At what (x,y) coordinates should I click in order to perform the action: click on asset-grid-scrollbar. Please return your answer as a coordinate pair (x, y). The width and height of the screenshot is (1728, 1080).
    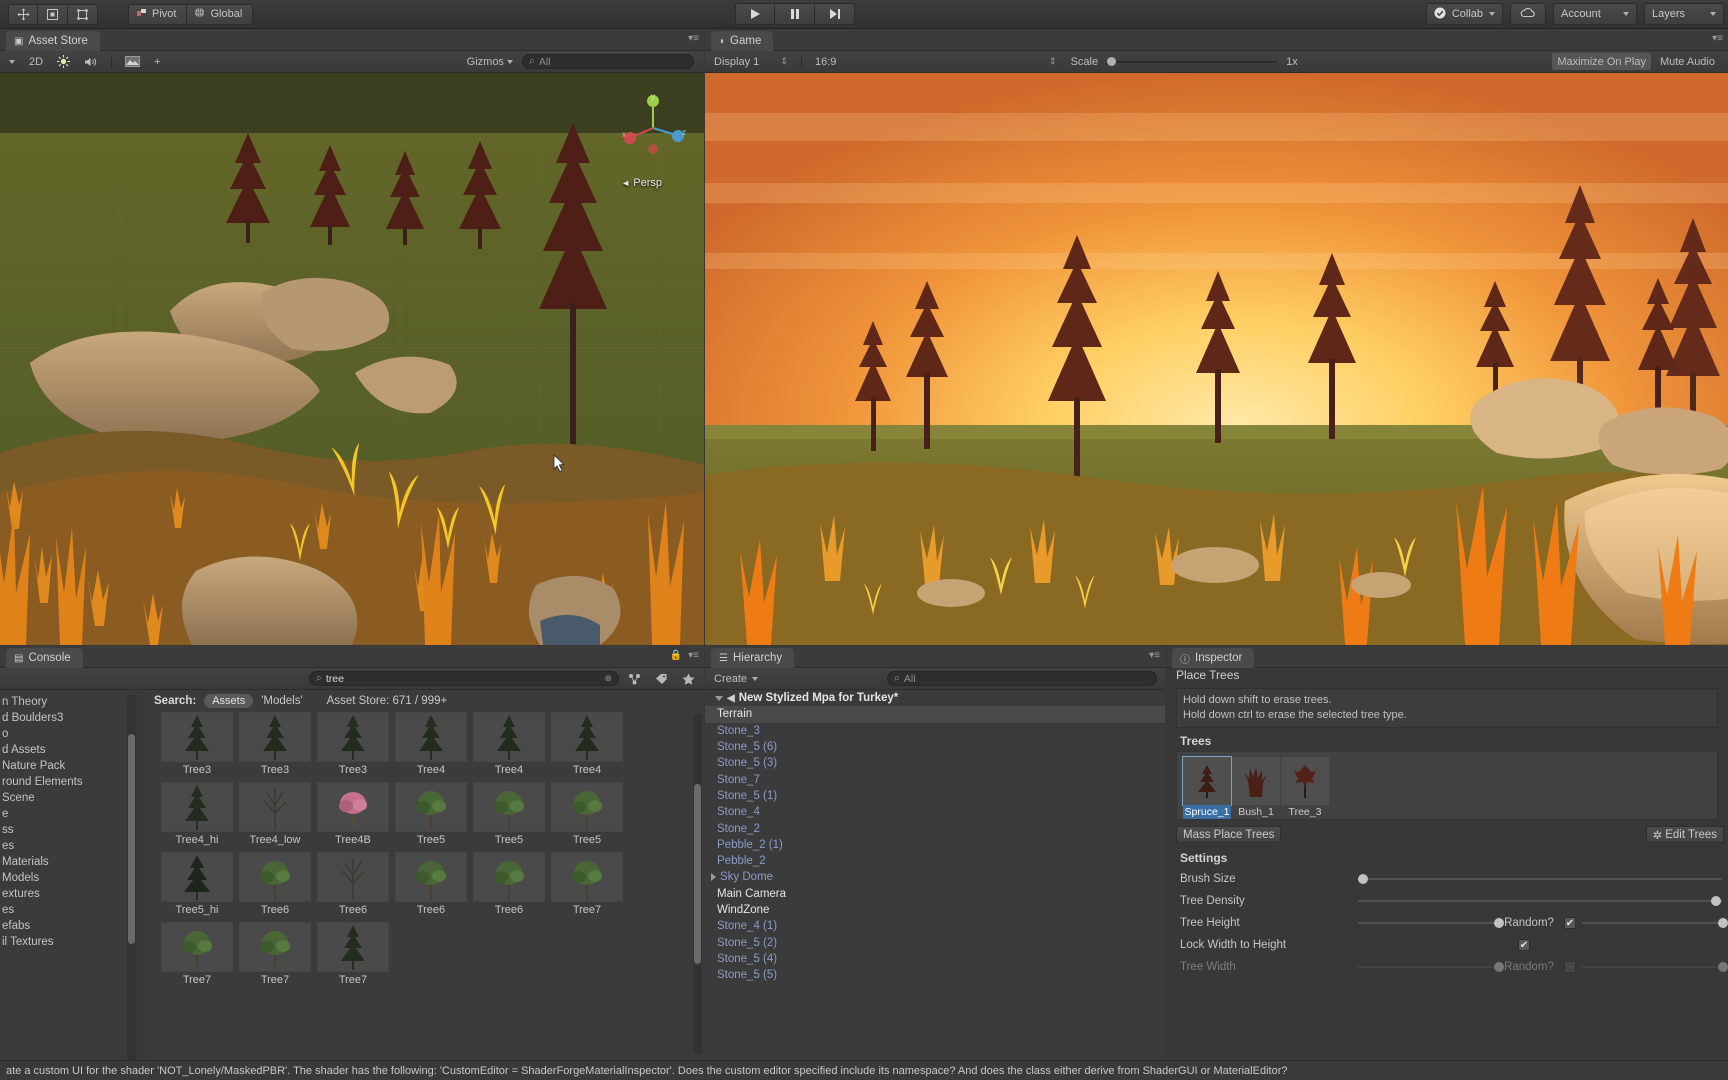
    Looking at the image, I should click on (697, 884).